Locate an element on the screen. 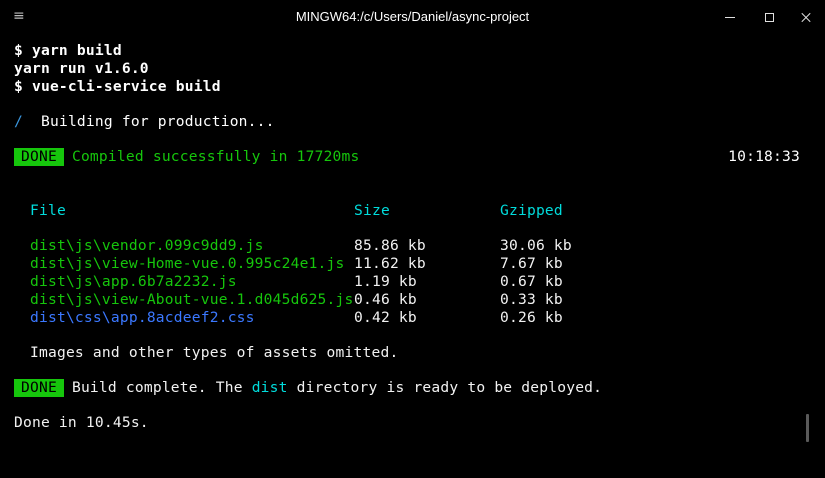 This screenshot has width=825, height=478. table-row-gzip: 7.67 kb is located at coordinates (531, 263).